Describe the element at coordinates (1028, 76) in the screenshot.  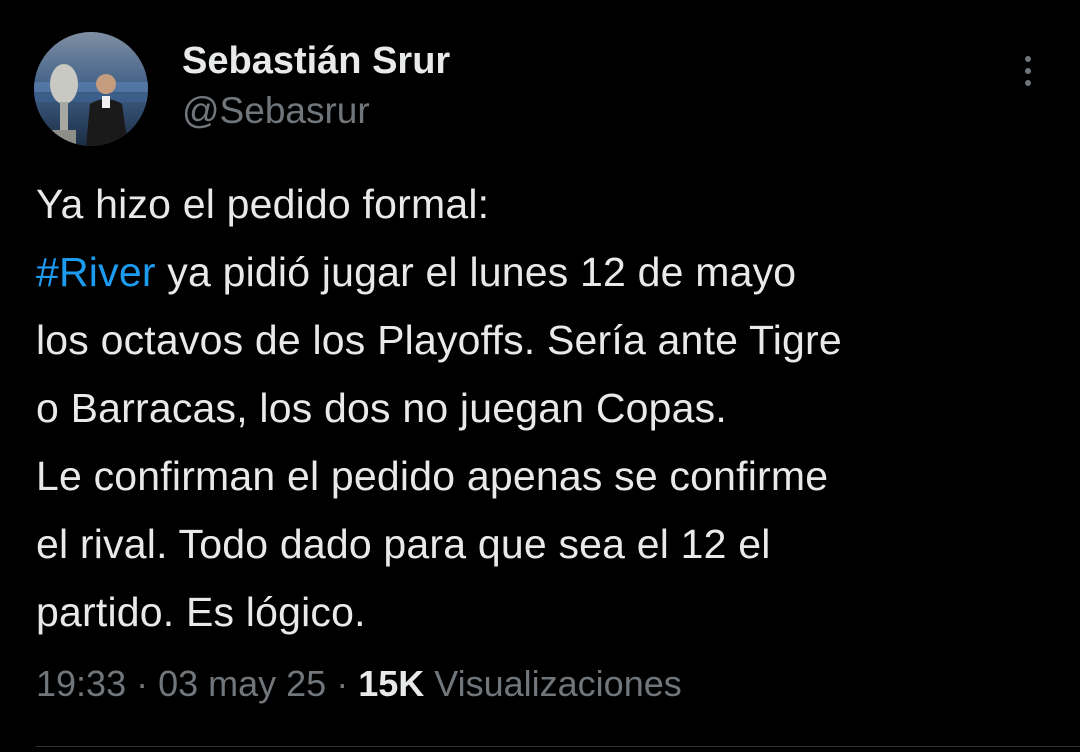
I see `more-vertical-icon` at that location.